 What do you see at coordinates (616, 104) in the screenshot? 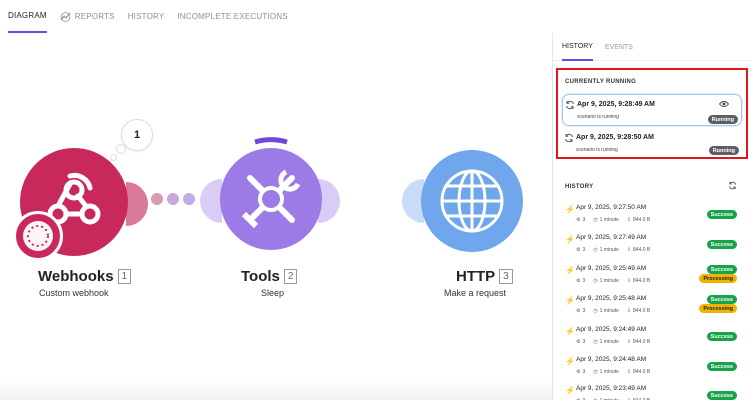
I see `running-time: Apr 9, 2025, 9:28:49 AM` at bounding box center [616, 104].